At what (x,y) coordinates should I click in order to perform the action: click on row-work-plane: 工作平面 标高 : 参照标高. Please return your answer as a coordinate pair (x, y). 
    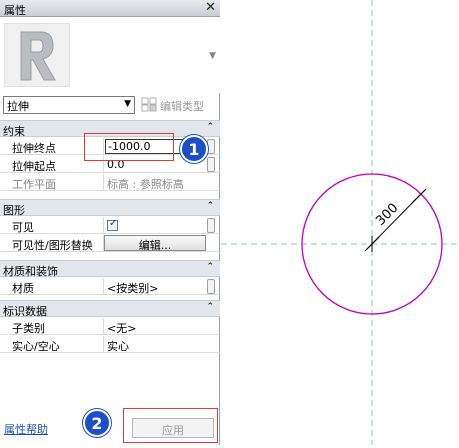
    Looking at the image, I should click on (110, 182).